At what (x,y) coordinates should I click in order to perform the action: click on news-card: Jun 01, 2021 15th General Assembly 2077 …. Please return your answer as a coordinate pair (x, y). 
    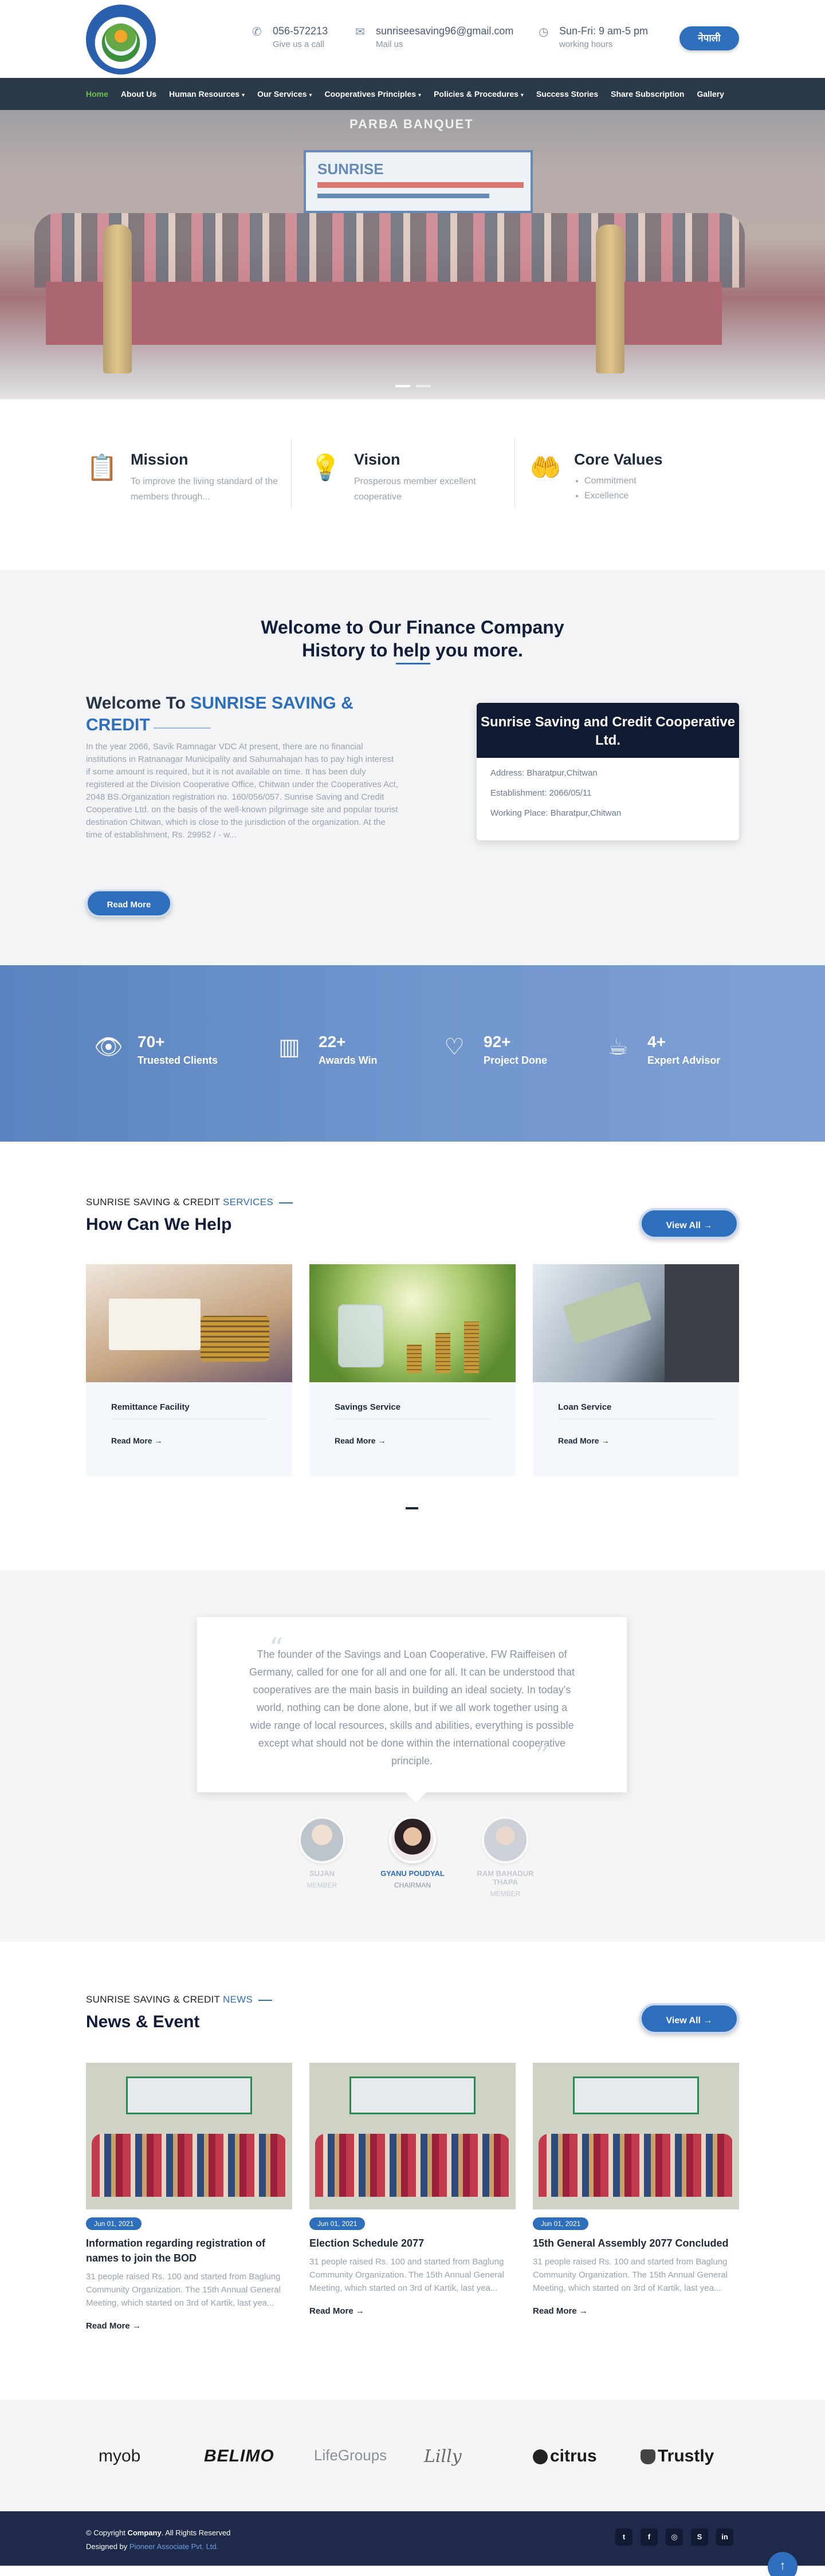
    Looking at the image, I should click on (636, 2189).